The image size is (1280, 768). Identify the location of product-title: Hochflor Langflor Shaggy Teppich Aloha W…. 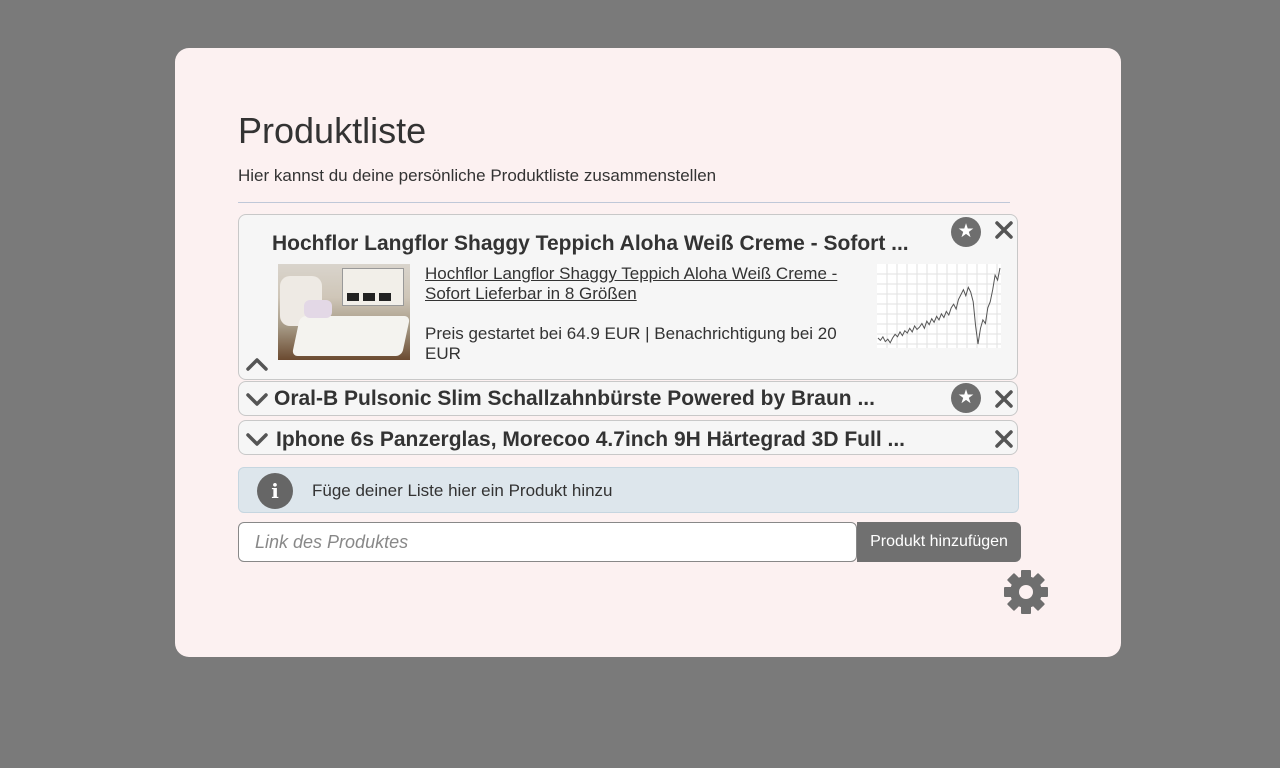
(590, 244).